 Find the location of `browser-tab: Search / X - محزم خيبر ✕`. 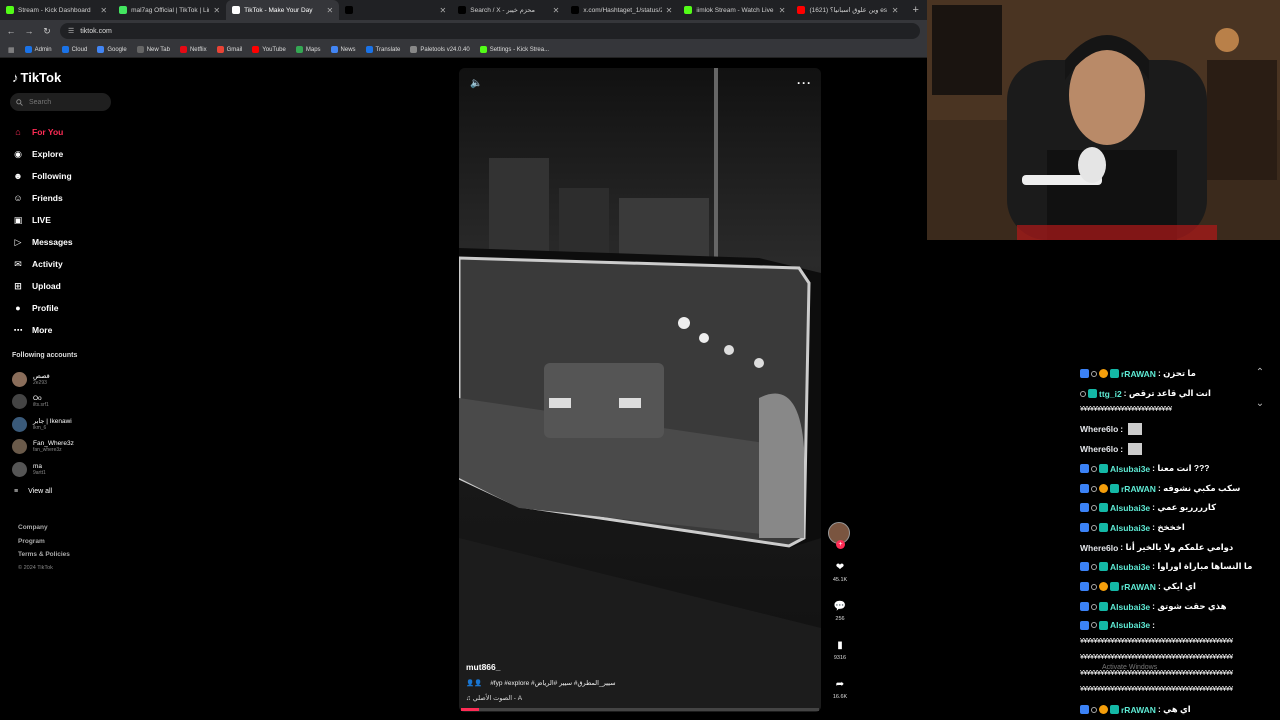

browser-tab: Search / X - محزم خيبر ✕ is located at coordinates (508, 10).